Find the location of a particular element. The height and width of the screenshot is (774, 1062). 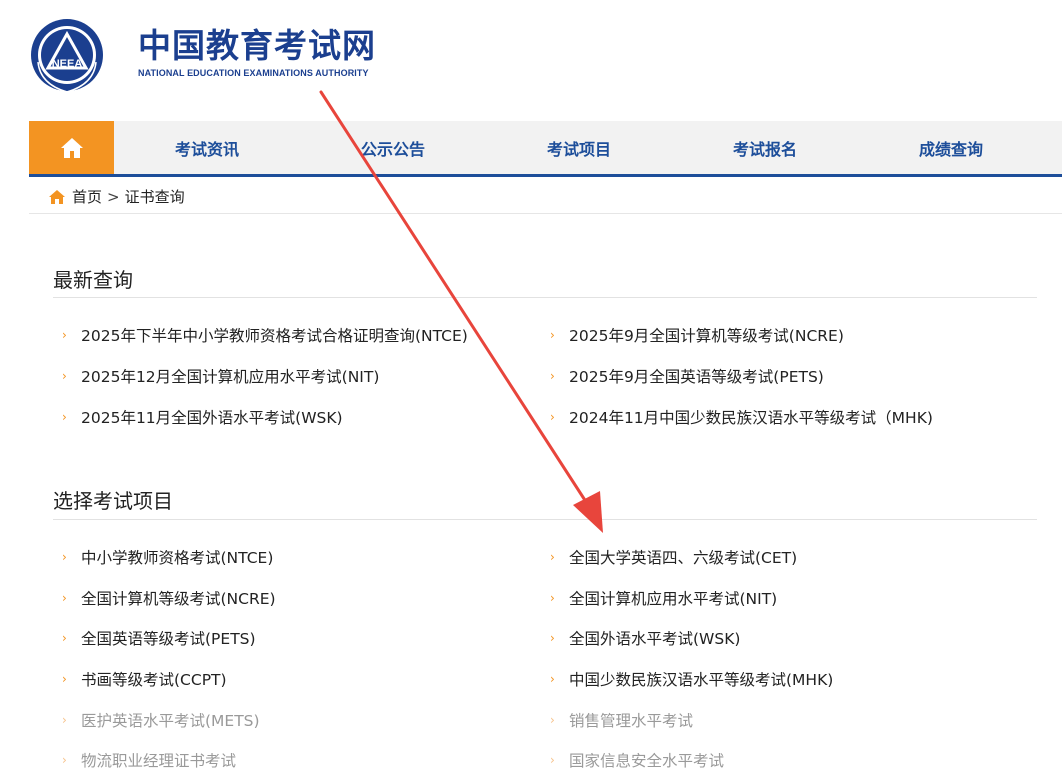

exam-link-mets: › 医护英语水平考试(METS) is located at coordinates (161, 720).